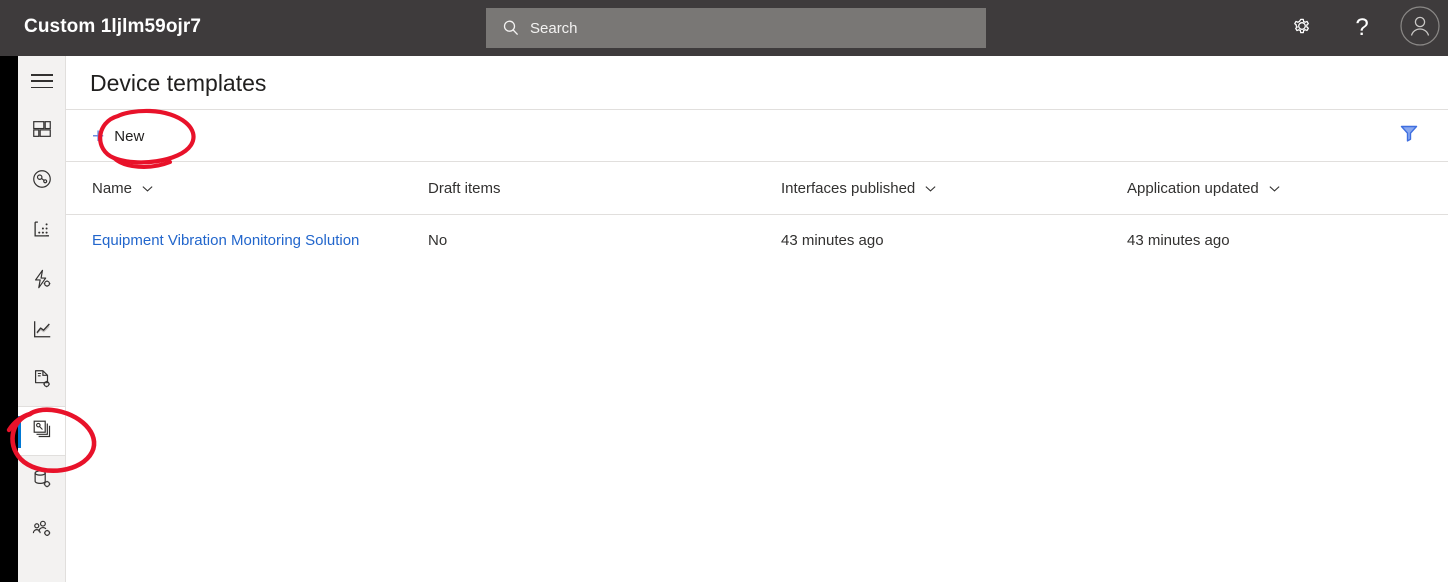  I want to click on devices-circle-icon, so click(42, 181).